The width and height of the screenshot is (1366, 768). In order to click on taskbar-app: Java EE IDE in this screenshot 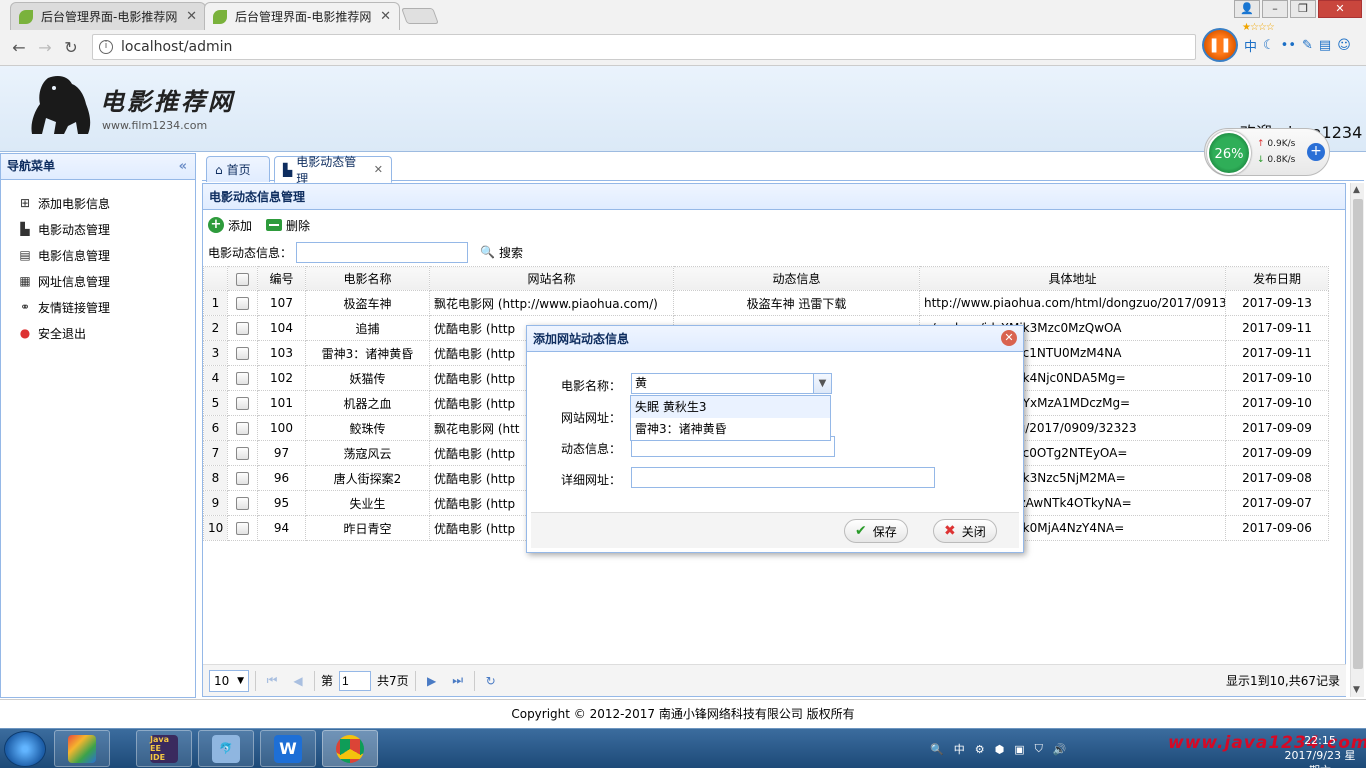, I will do `click(164, 748)`.